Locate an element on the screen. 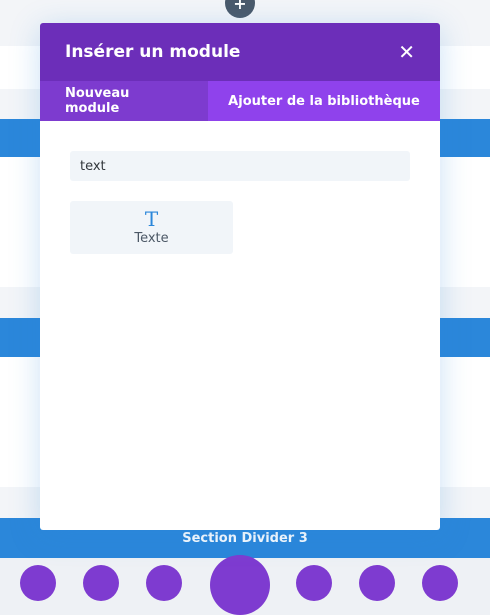 The width and height of the screenshot is (490, 615). text-module-icon: T is located at coordinates (151, 219).